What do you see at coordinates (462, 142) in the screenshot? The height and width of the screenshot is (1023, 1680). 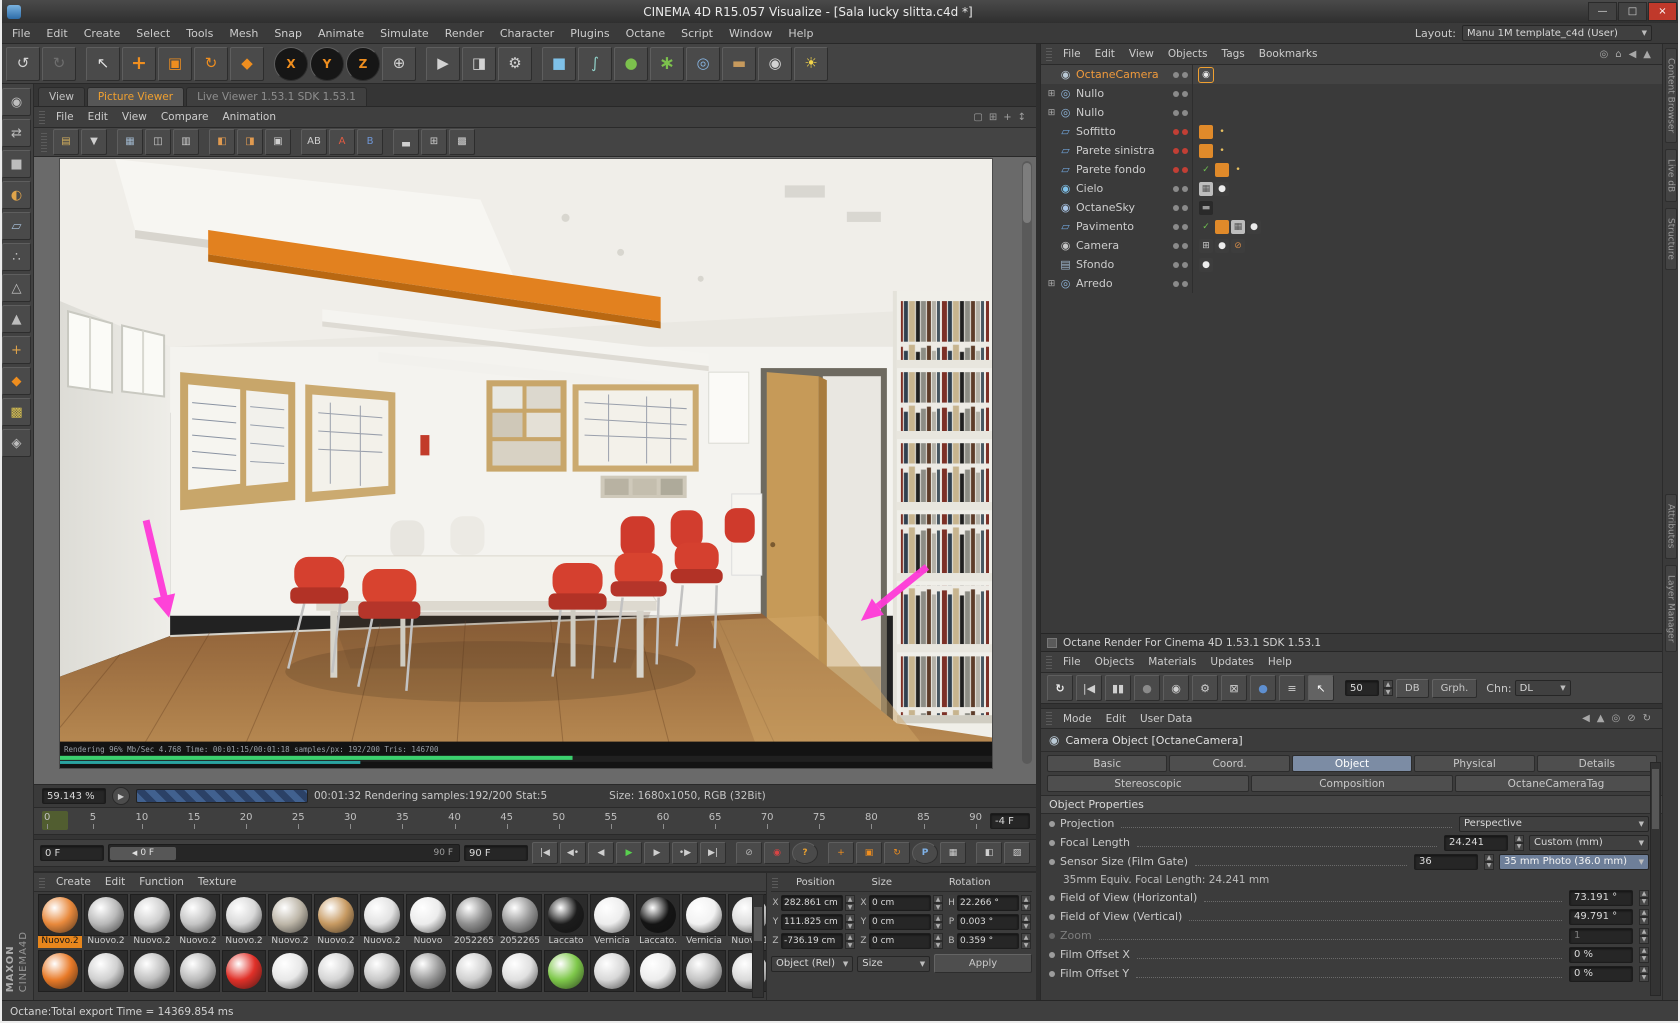 I see `filter-icon: ▩` at bounding box center [462, 142].